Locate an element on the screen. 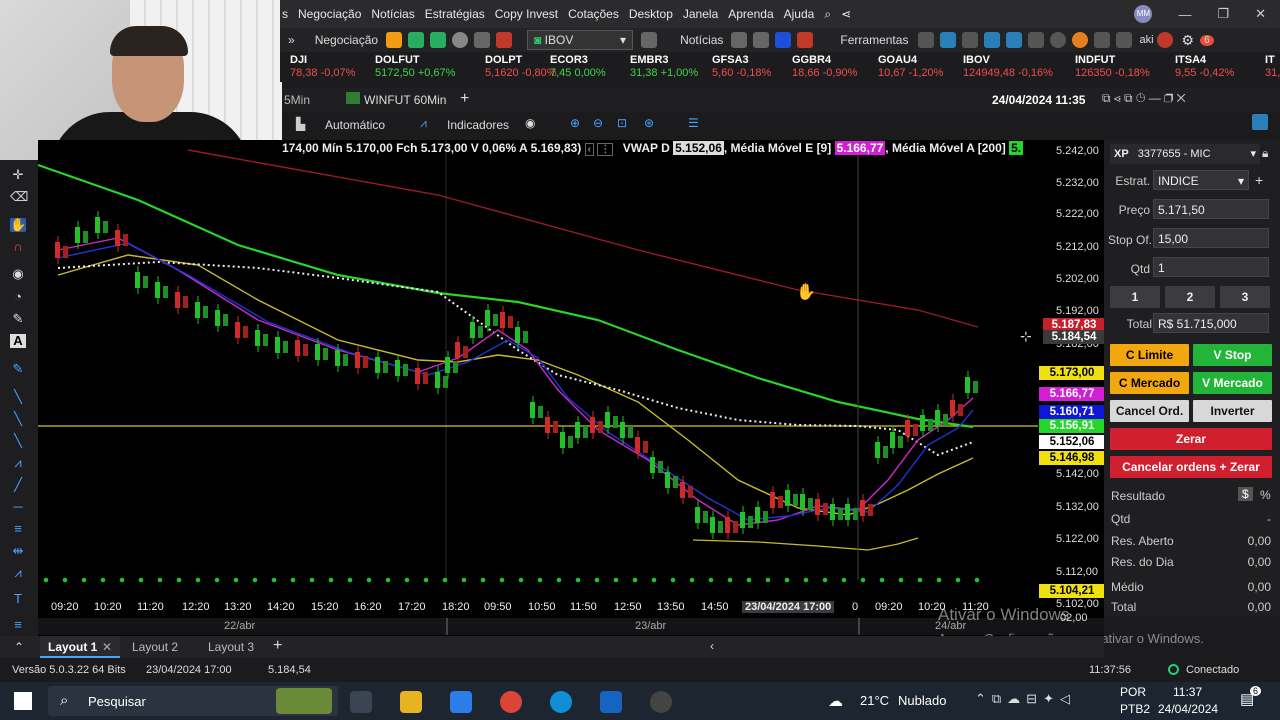  menu-item-estrategias: Estratégias is located at coordinates (455, 14).